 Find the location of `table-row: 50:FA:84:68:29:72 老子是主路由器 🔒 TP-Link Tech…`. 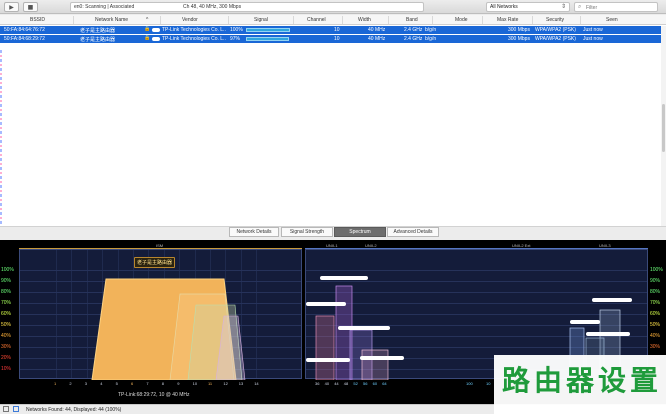

table-row: 50:FA:84:68:29:72 老子是主路由器 🔒 TP-Link Tech… is located at coordinates (333, 39).